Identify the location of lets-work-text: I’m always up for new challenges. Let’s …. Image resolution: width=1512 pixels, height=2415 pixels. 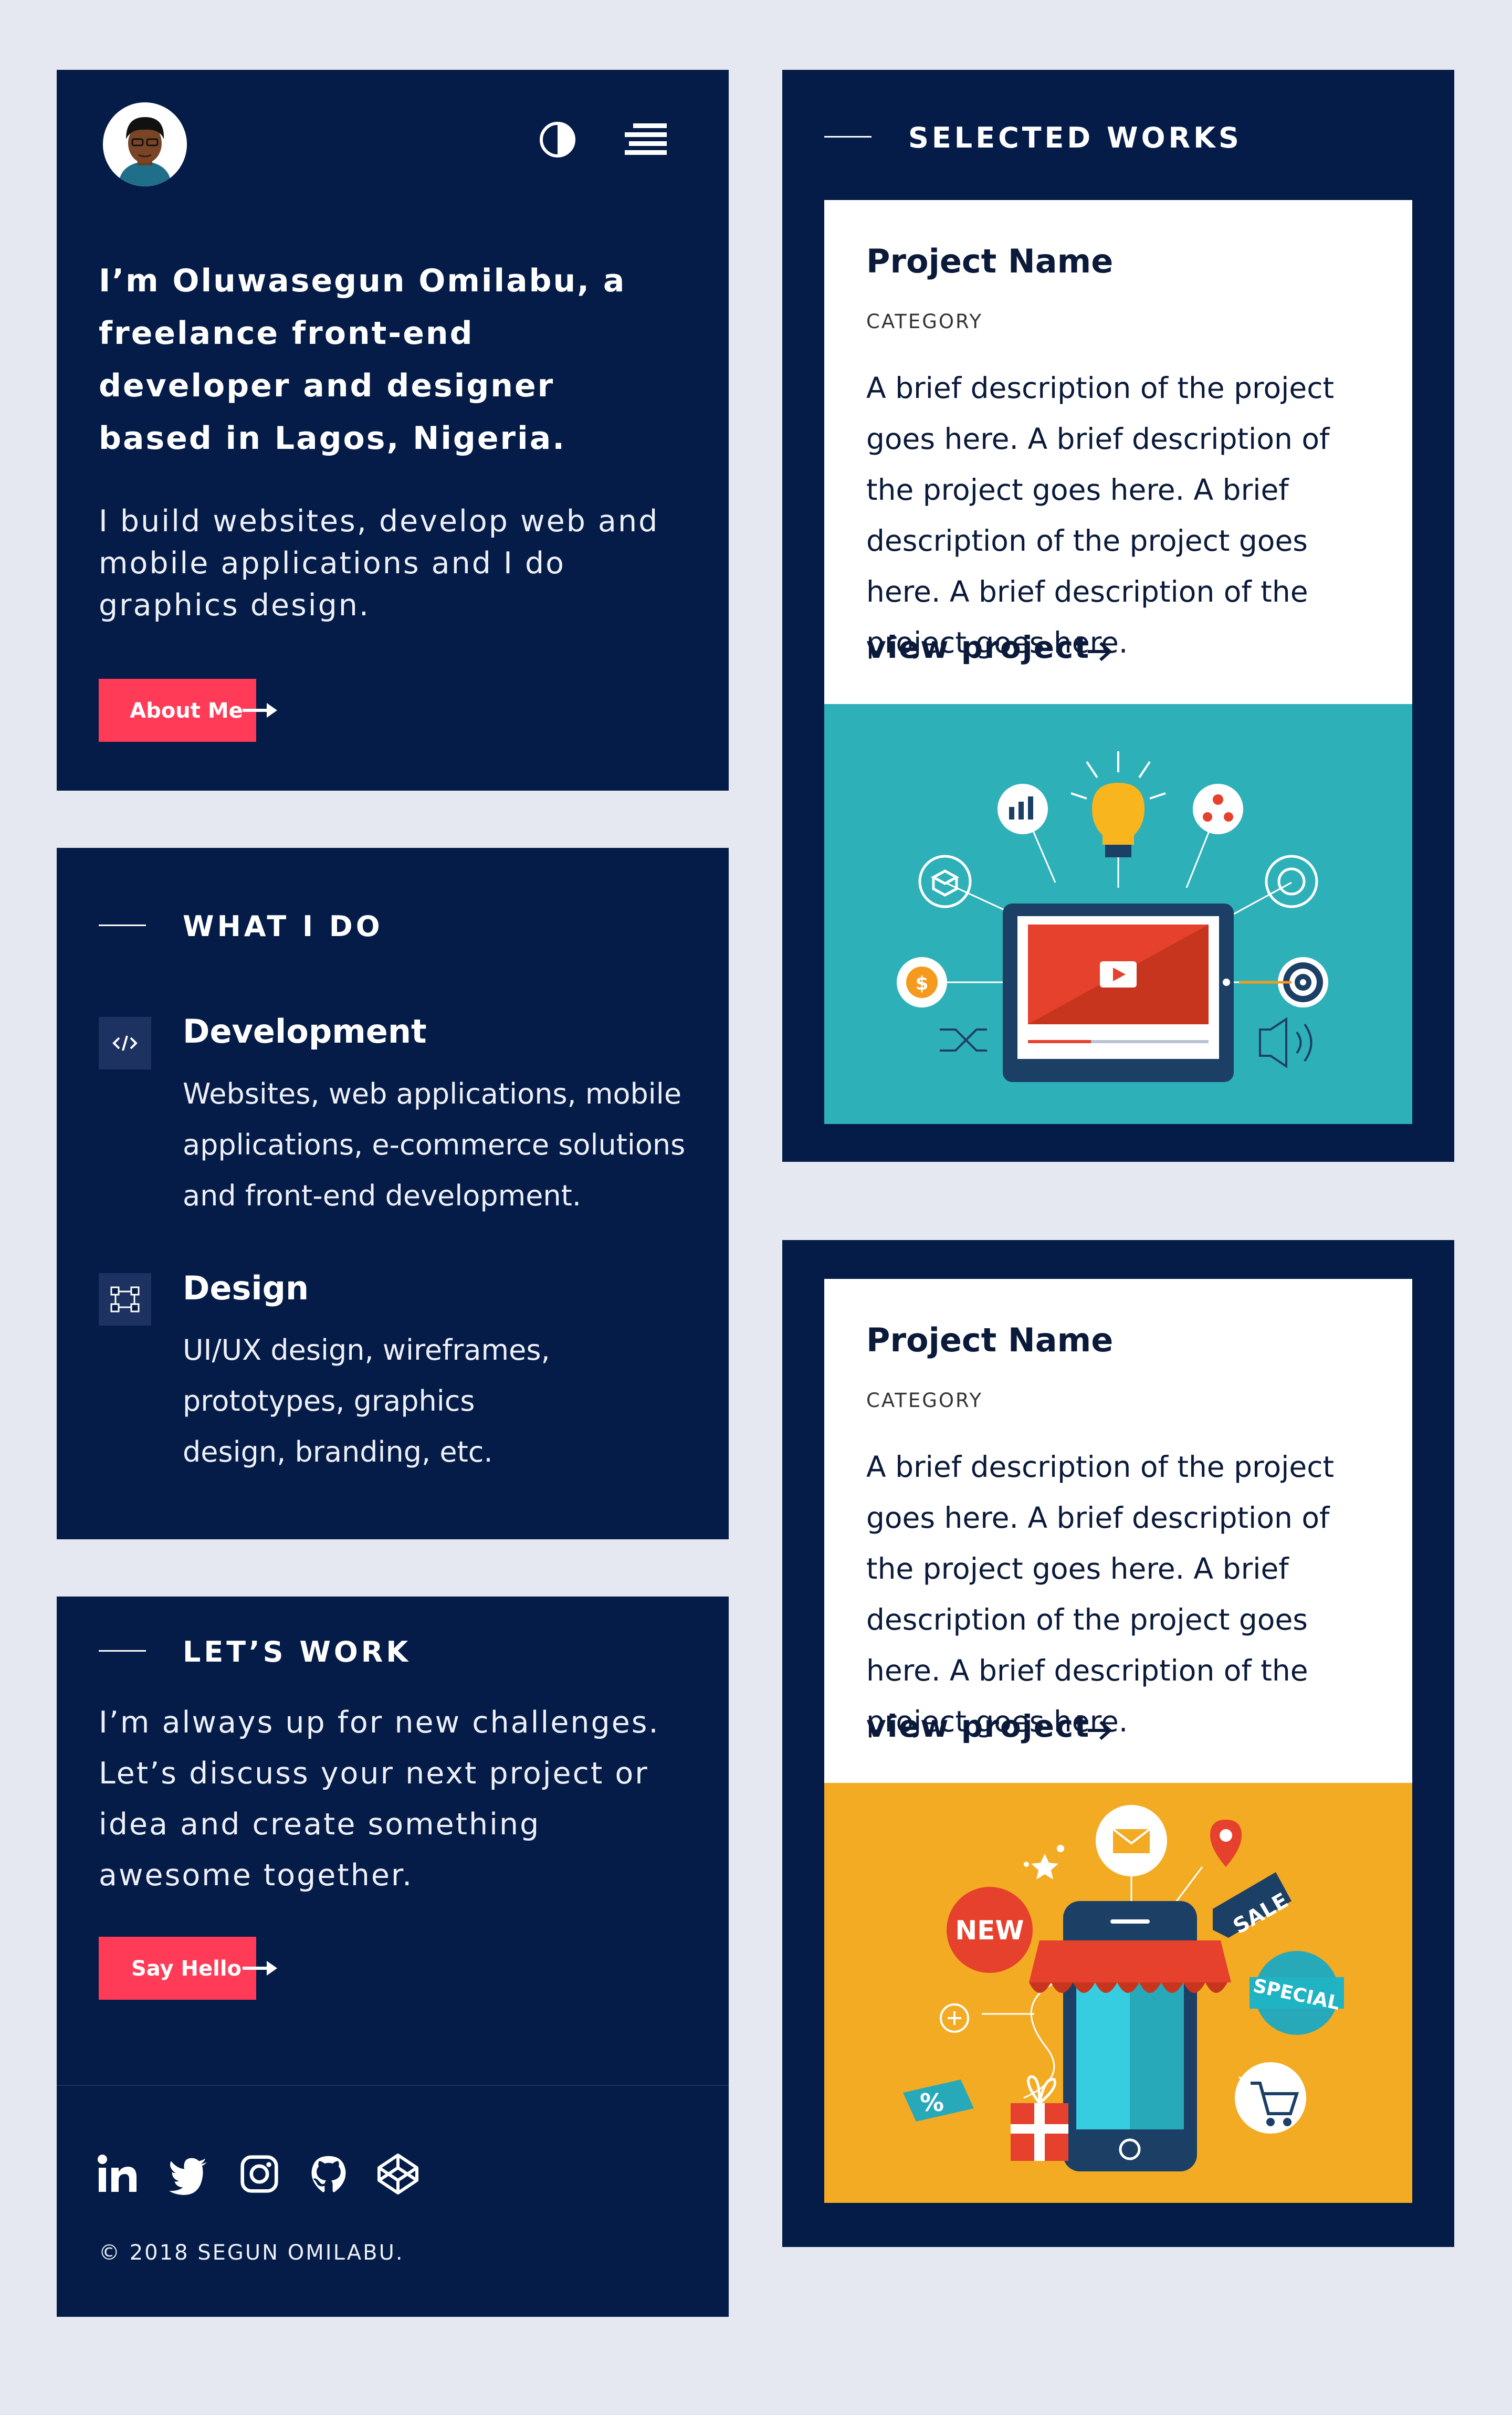
(379, 1799).